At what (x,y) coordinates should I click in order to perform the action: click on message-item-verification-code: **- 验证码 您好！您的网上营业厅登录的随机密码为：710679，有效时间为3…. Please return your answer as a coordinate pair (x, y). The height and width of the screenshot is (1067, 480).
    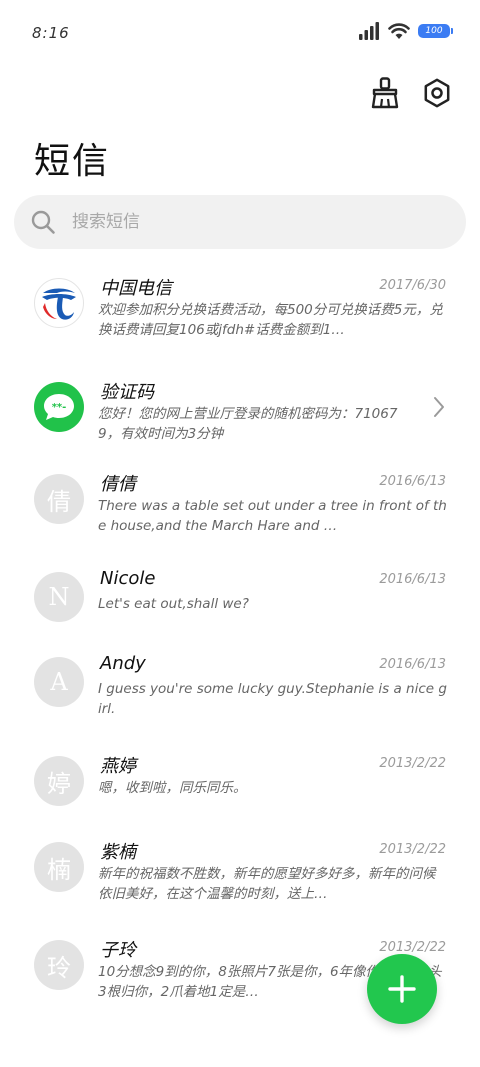
    Looking at the image, I should click on (240, 424).